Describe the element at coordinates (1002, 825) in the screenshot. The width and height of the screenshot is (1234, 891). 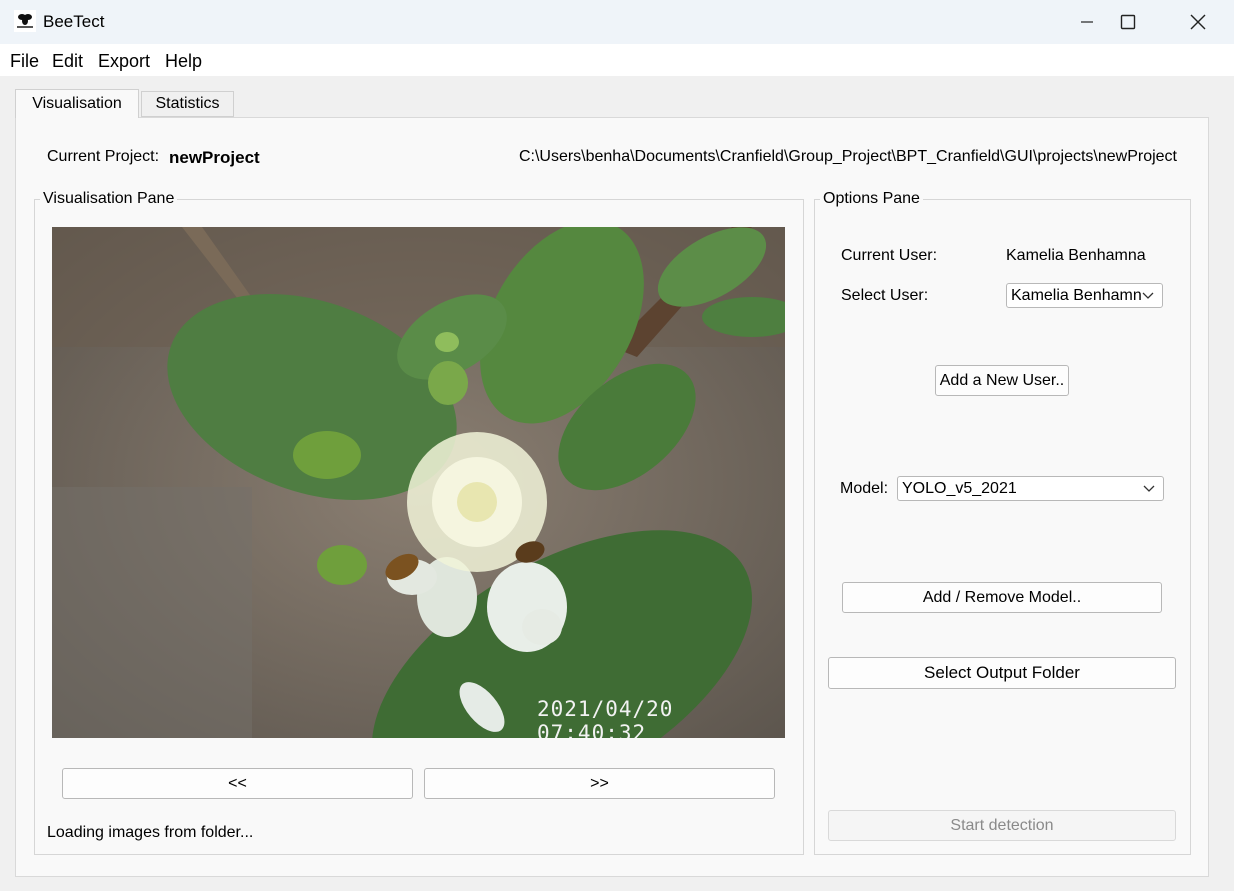
I see `start-detection-button: Start detection` at that location.